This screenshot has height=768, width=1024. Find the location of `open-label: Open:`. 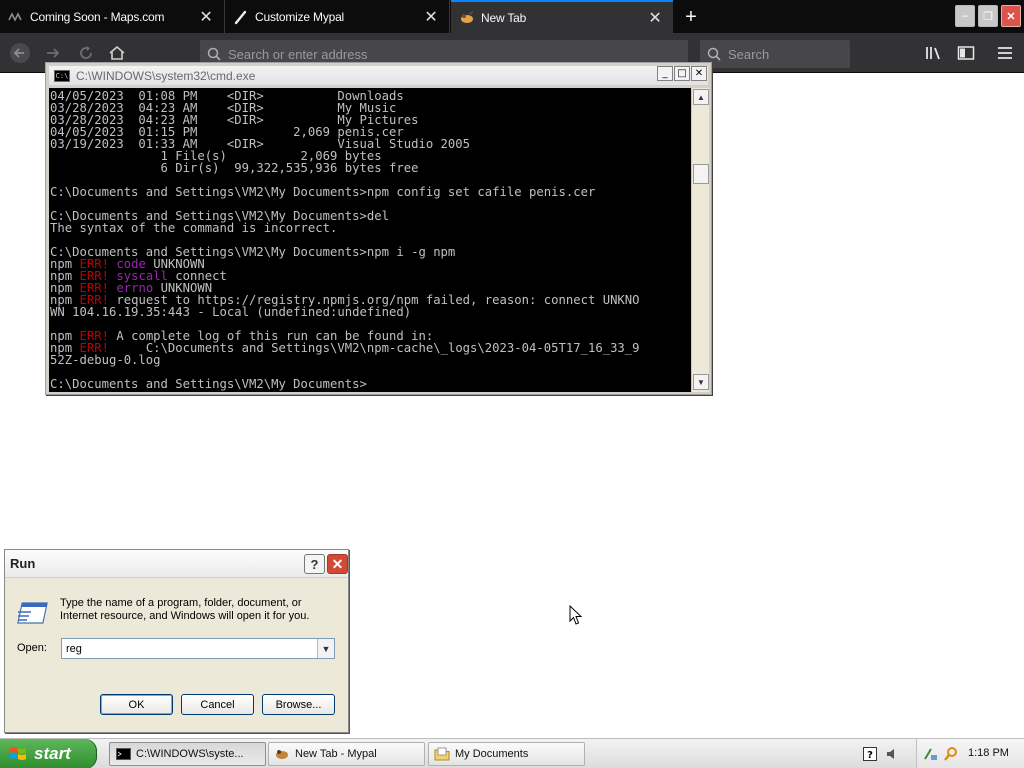

open-label: Open: is located at coordinates (32, 648).